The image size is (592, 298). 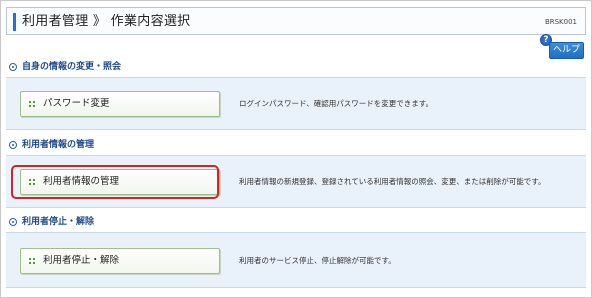 I want to click on help-button: ヘルプ, so click(x=566, y=50).